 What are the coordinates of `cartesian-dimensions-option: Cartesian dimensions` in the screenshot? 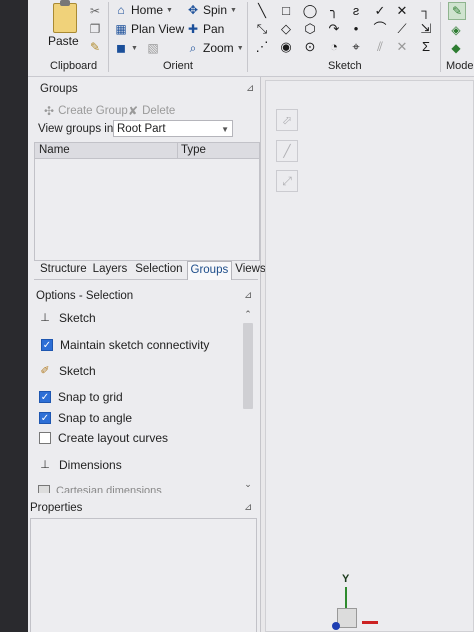 It's located at (100, 489).